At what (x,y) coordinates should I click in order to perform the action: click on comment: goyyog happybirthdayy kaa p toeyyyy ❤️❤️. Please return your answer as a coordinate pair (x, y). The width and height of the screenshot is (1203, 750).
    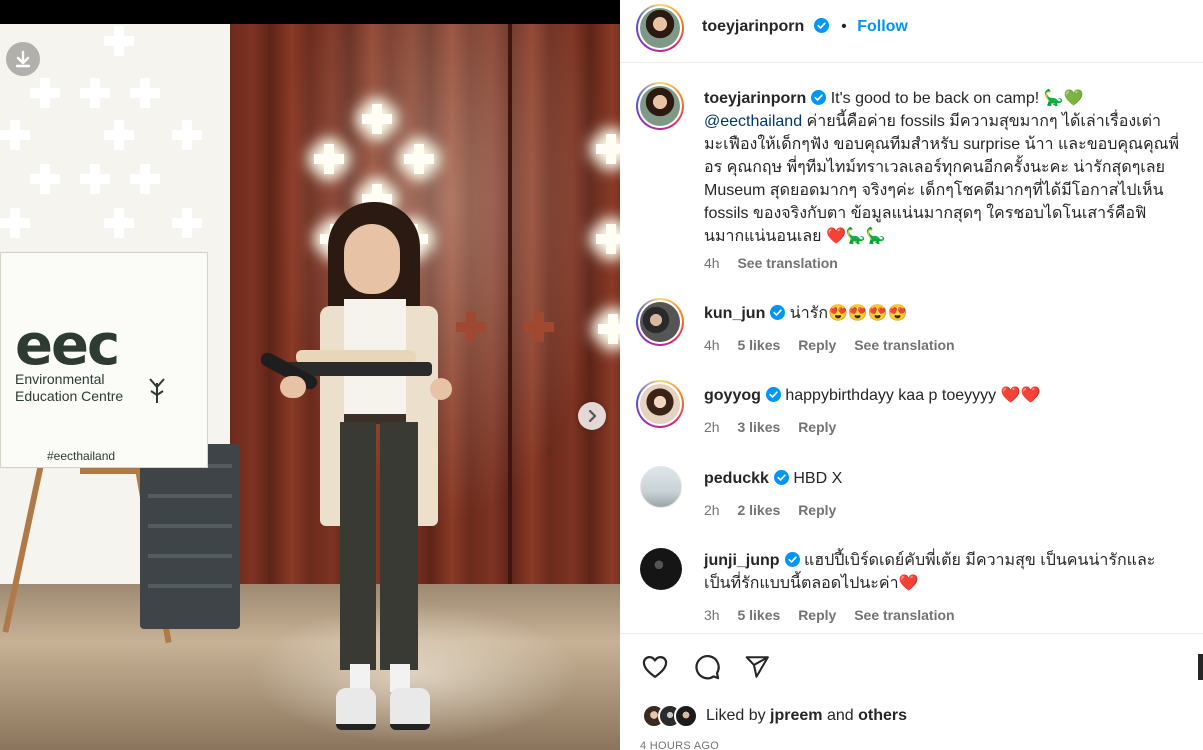
    Looking at the image, I should click on (944, 395).